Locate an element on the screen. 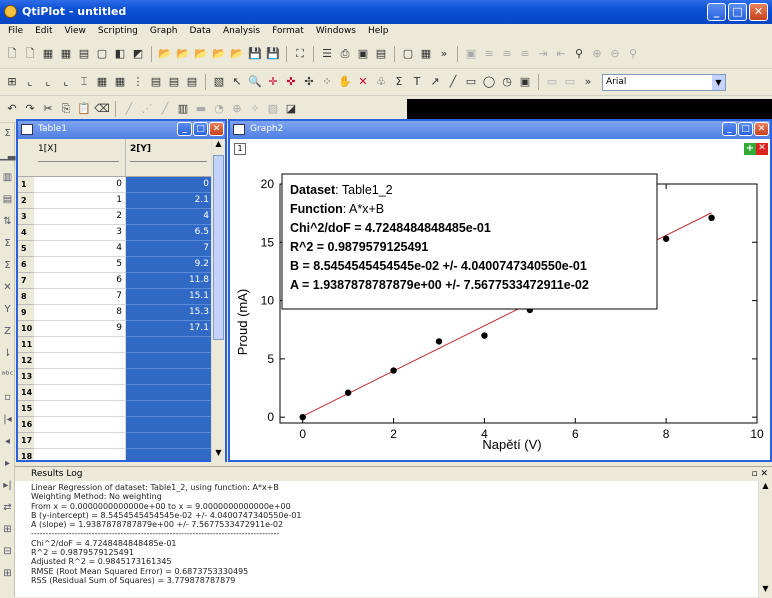 The height and width of the screenshot is (598, 772). scroll-thumb is located at coordinates (218, 247).